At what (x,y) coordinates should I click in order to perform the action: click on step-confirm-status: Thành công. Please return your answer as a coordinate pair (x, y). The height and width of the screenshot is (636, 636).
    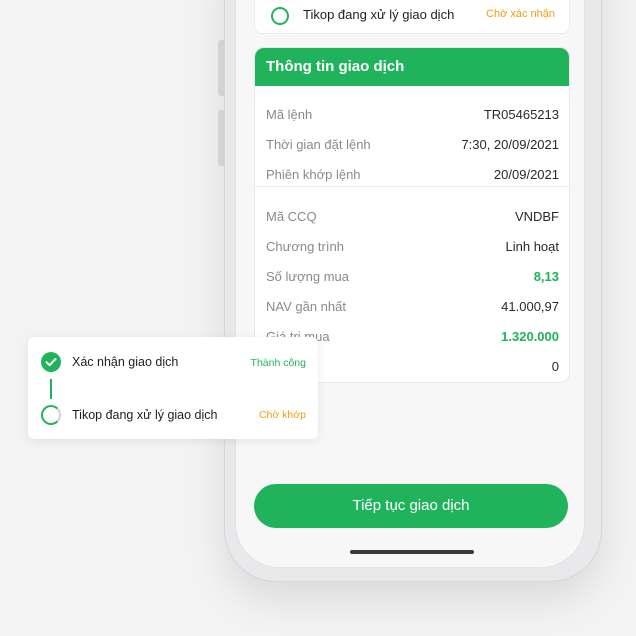
    Looking at the image, I should click on (278, 363).